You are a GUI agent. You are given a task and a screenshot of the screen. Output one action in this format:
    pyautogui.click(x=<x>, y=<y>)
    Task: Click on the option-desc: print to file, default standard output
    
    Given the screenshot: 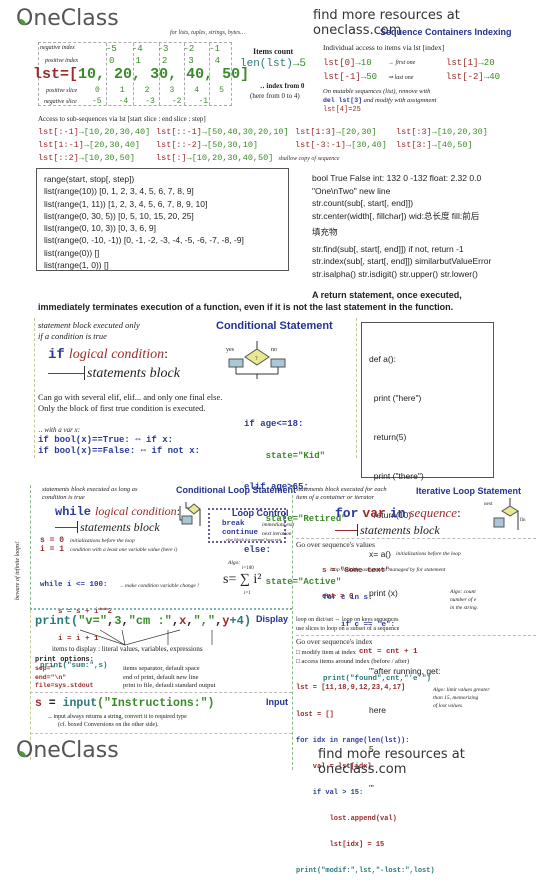 What is the action you would take?
    pyautogui.click(x=169, y=685)
    